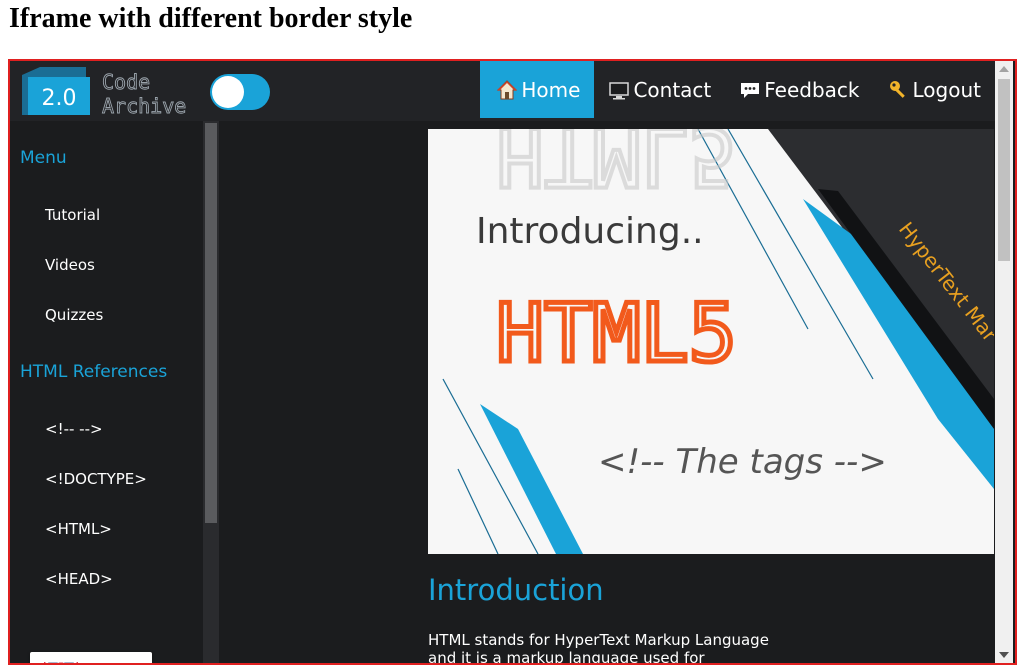  Describe the element at coordinates (78, 529) in the screenshot. I see `sidebar-item-html: <HTML>` at that location.